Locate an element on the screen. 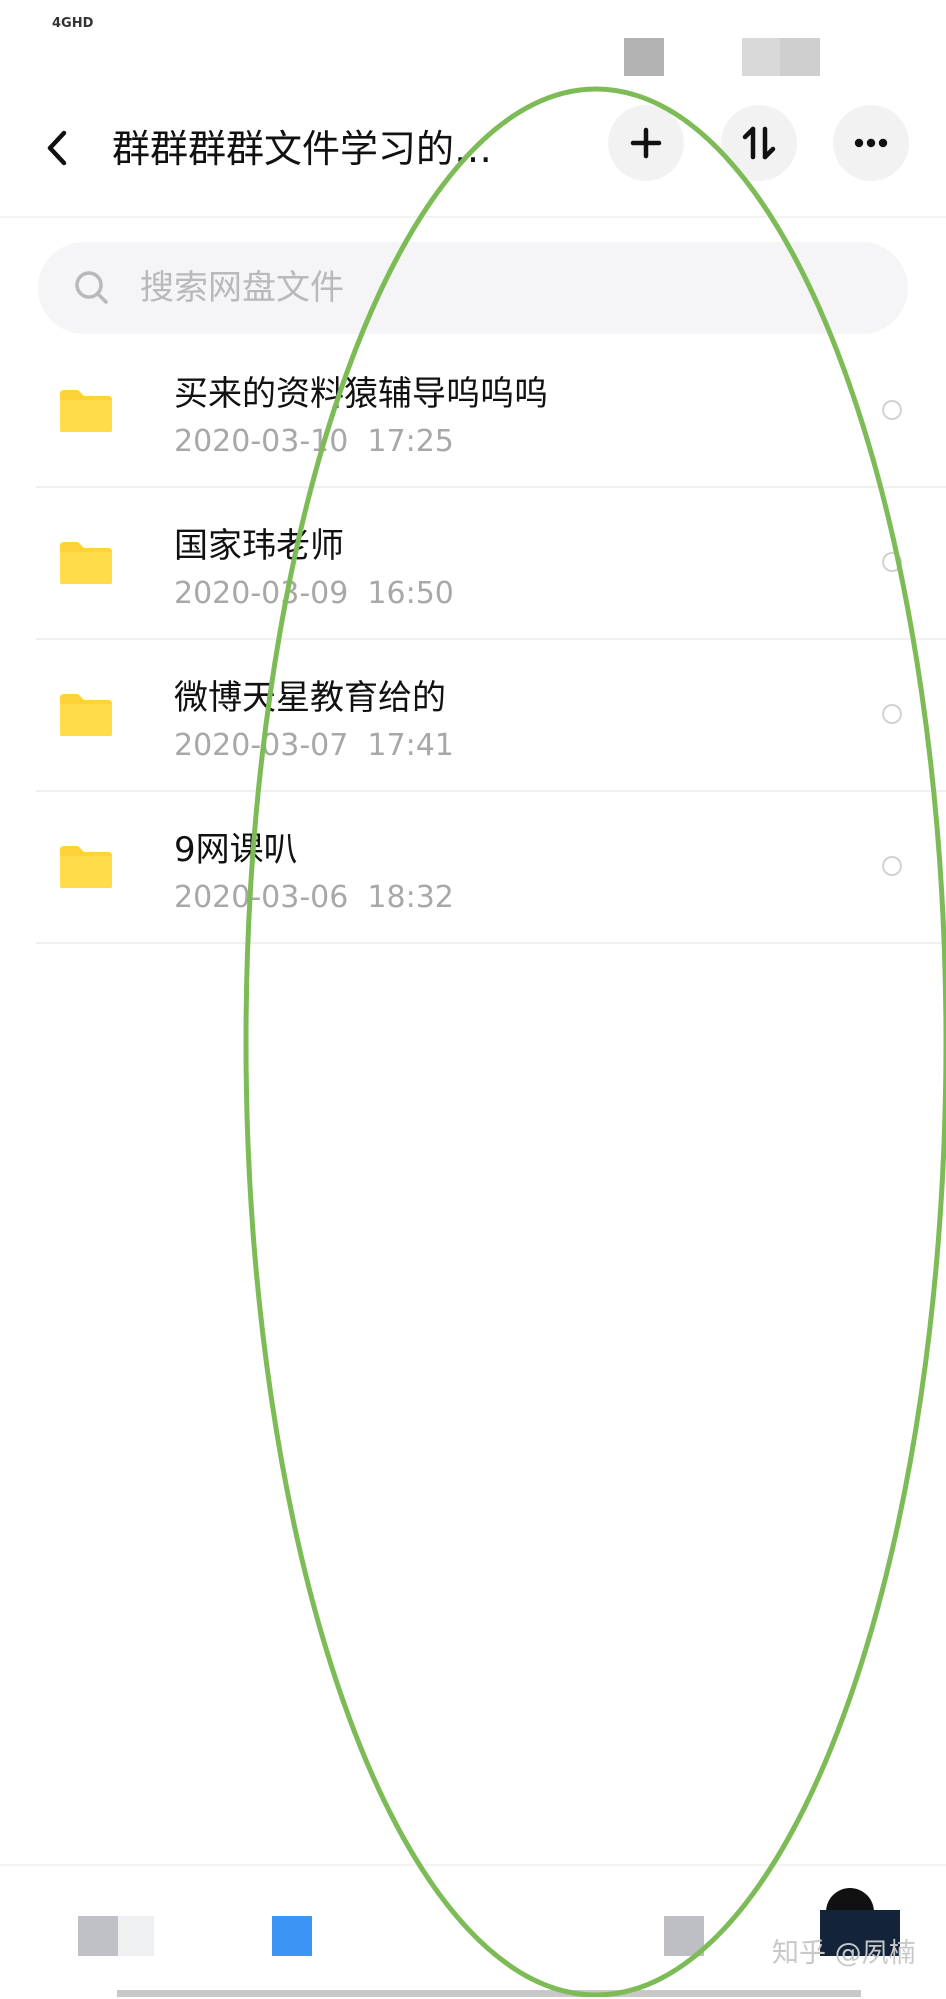 This screenshot has height=1999, width=946. list-item: 9网课叭 2020-03-06 18:32 is located at coordinates (473, 868).